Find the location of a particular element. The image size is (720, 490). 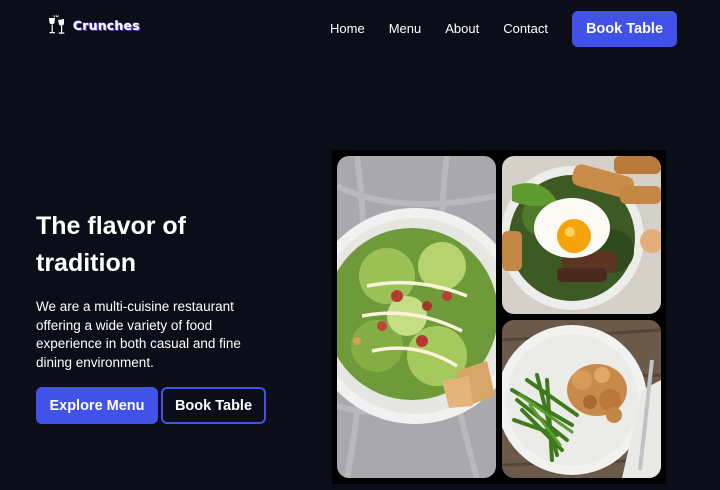

wine-glasses-icon is located at coordinates (57, 24).